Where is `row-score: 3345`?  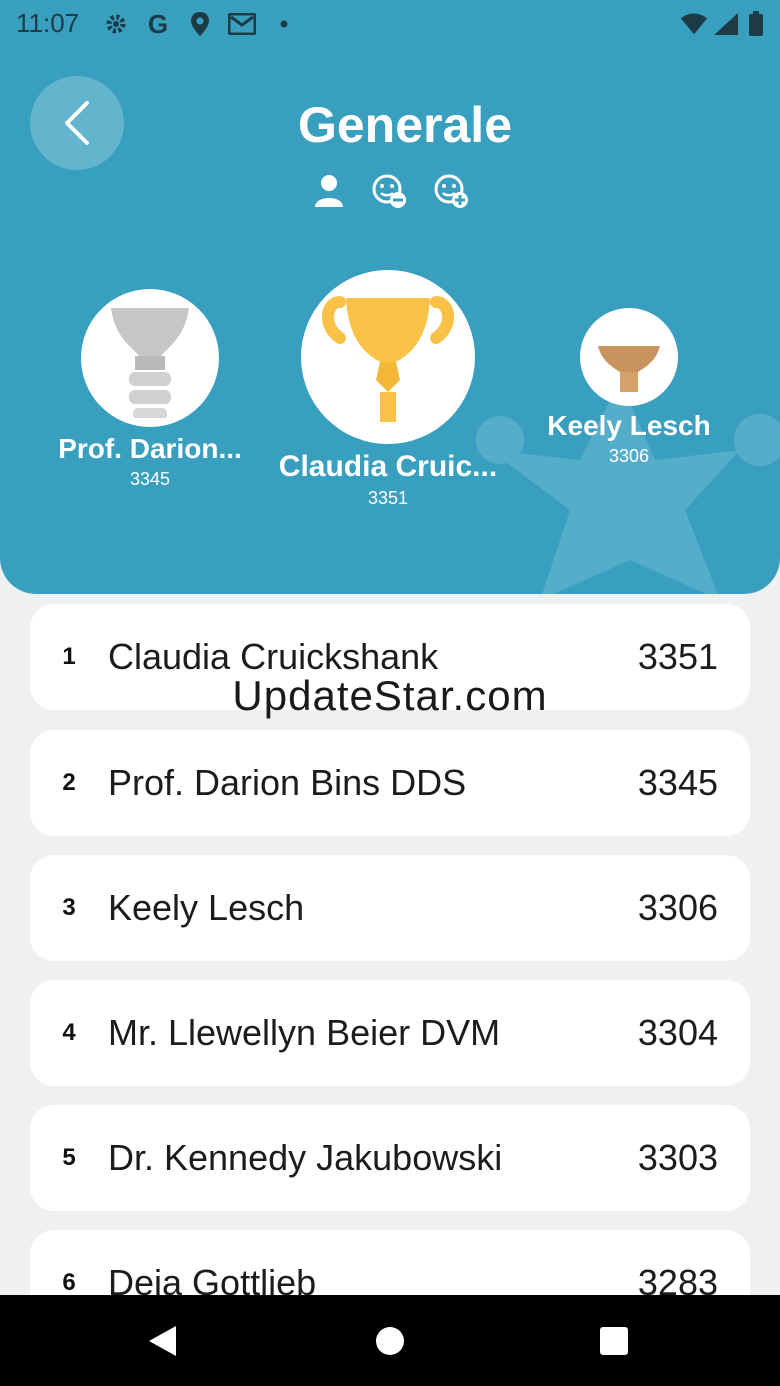
row-score: 3345 is located at coordinates (677, 782).